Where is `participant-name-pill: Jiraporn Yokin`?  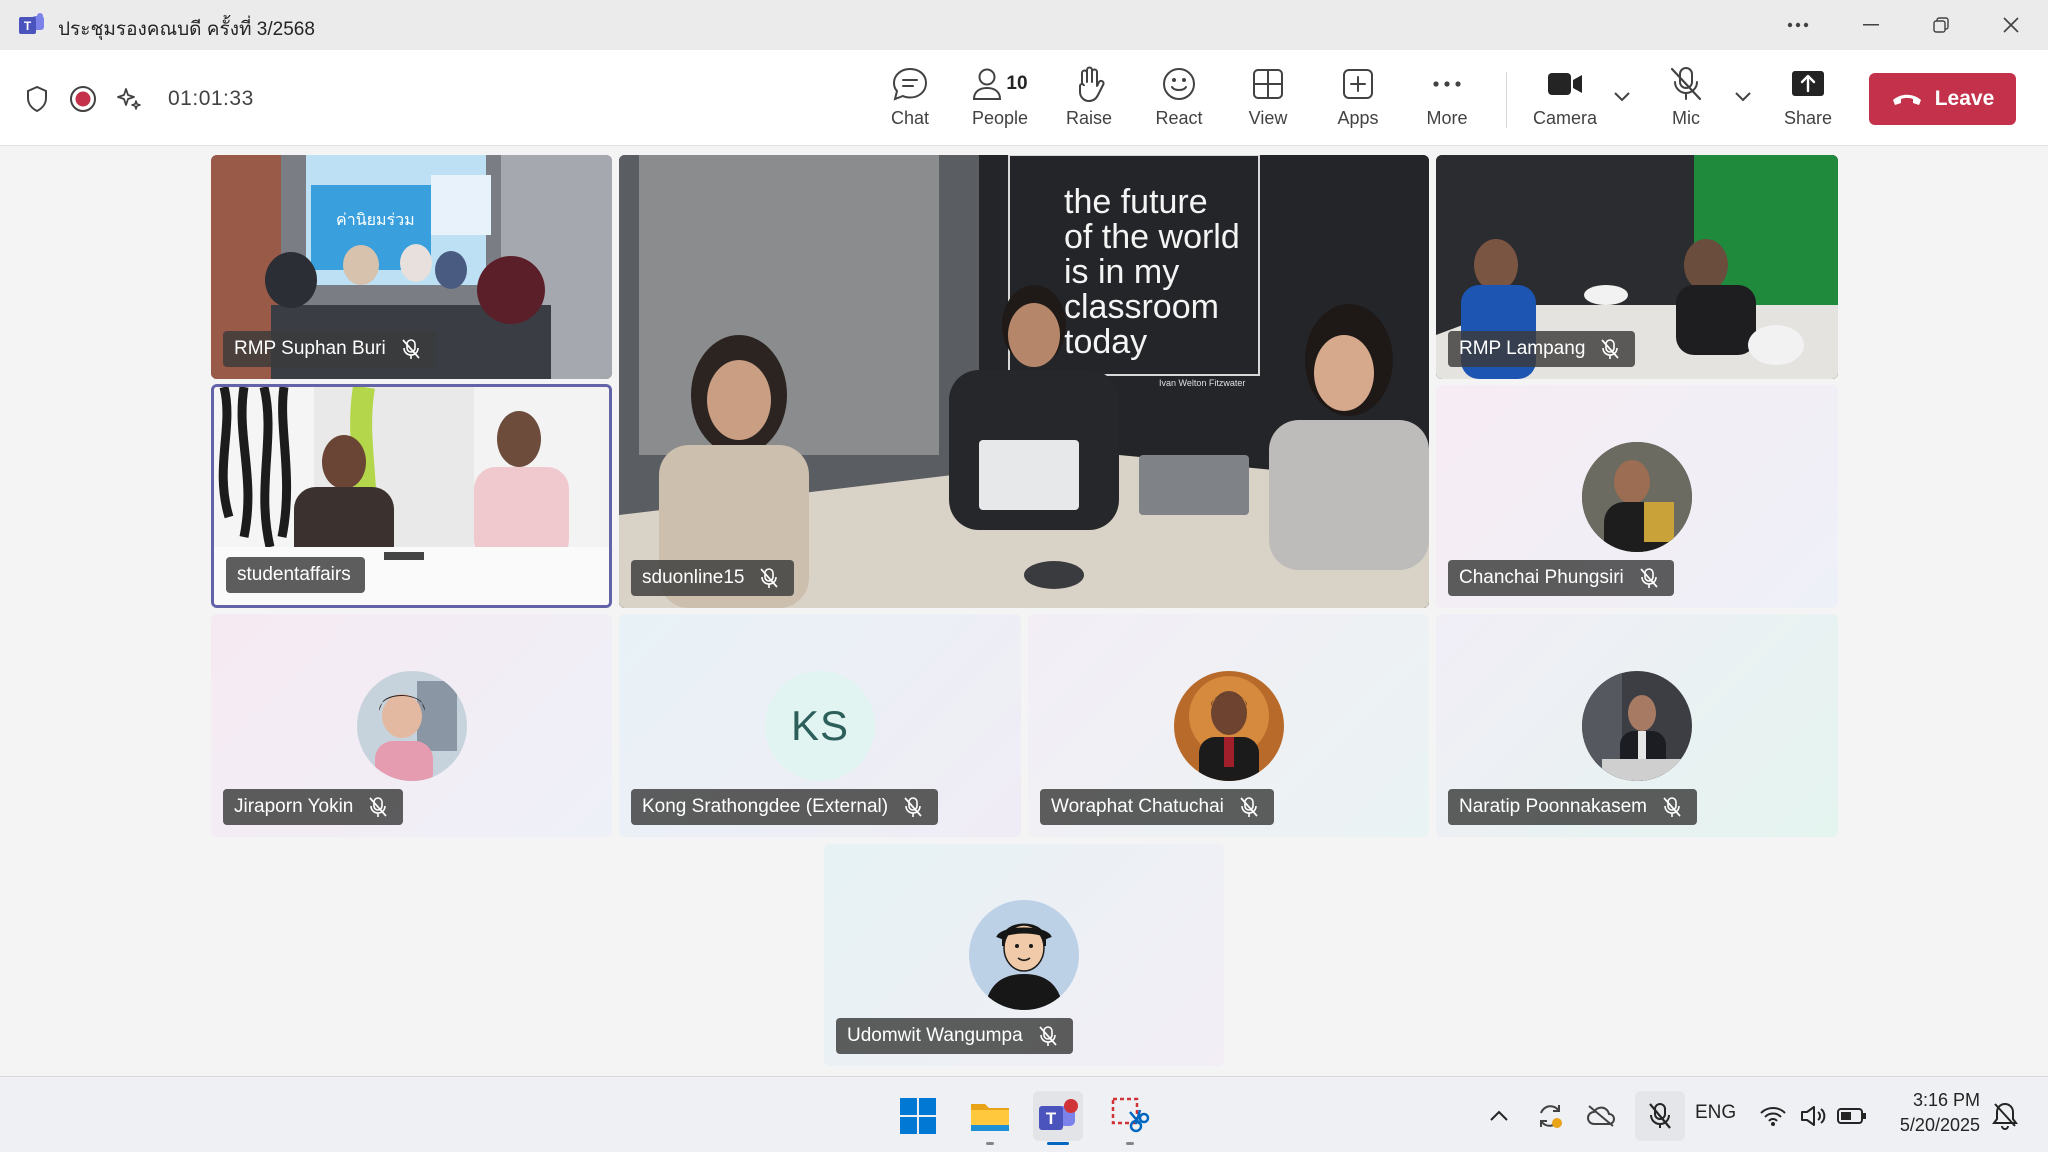
participant-name-pill: Jiraporn Yokin is located at coordinates (313, 807).